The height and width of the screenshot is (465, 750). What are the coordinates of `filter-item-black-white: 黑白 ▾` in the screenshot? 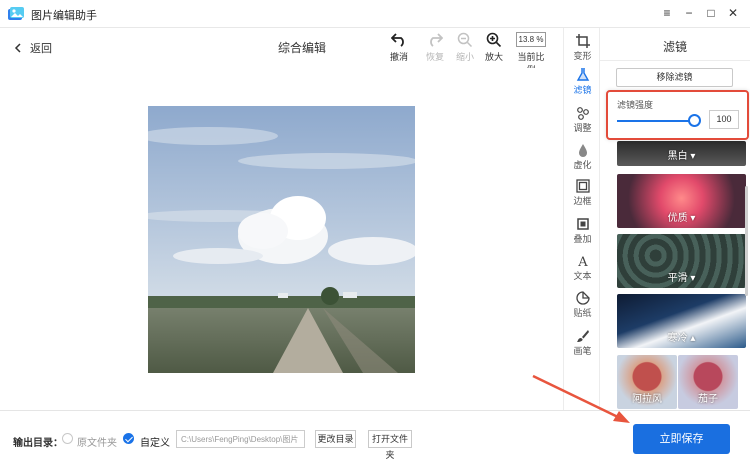 It's located at (681, 153).